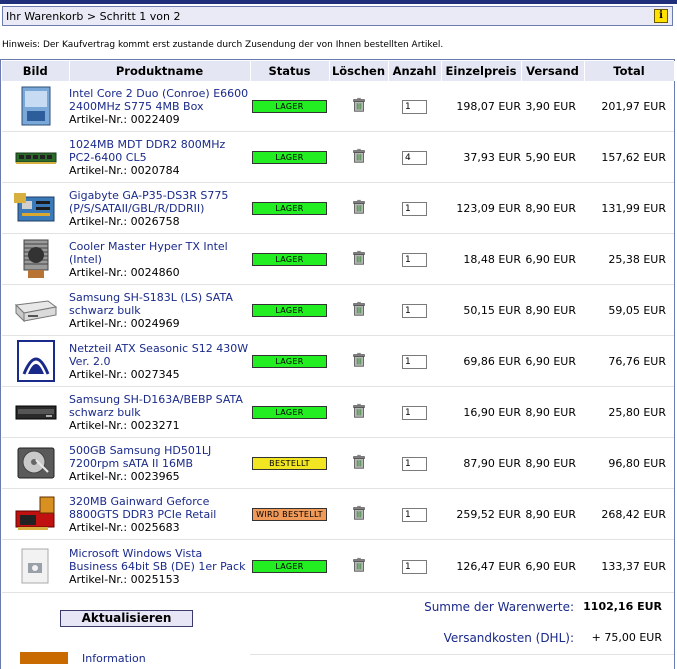 This screenshot has width=677, height=669. Describe the element at coordinates (289, 463) in the screenshot. I see `status-badge: BESTELLT` at that location.